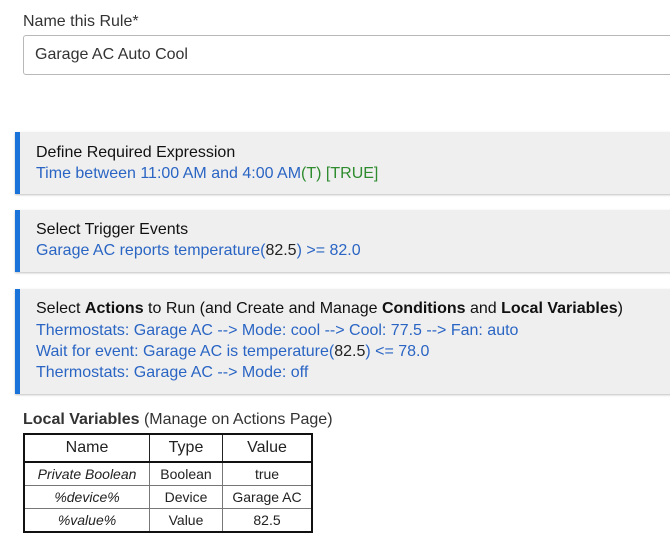 This screenshot has height=557, width=670. I want to click on actions-title-actions: Actions, so click(114, 308).